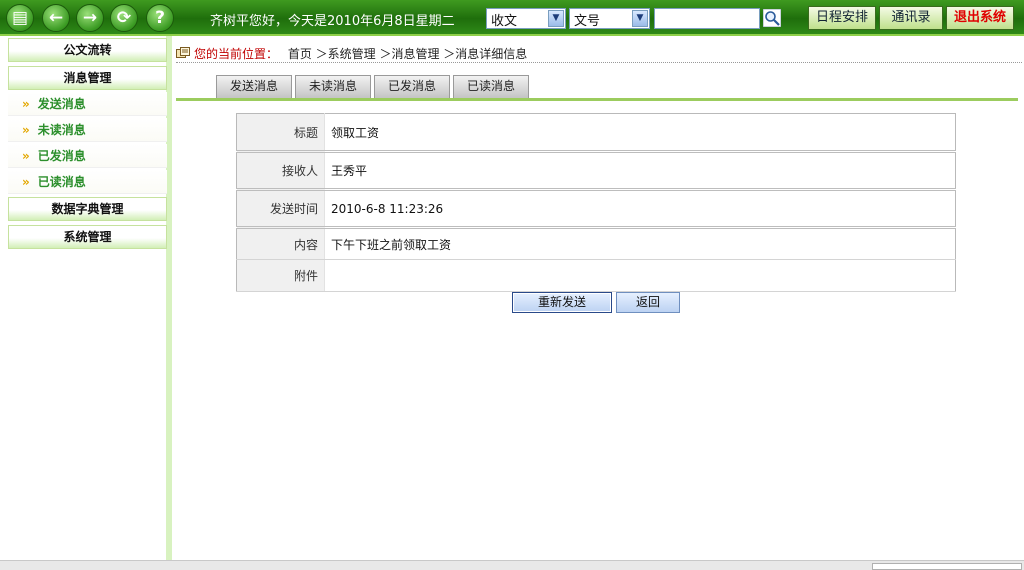 Image resolution: width=1024 pixels, height=570 pixels. What do you see at coordinates (609, 18) in the screenshot?
I see `search-field-select: 文号 ▼` at bounding box center [609, 18].